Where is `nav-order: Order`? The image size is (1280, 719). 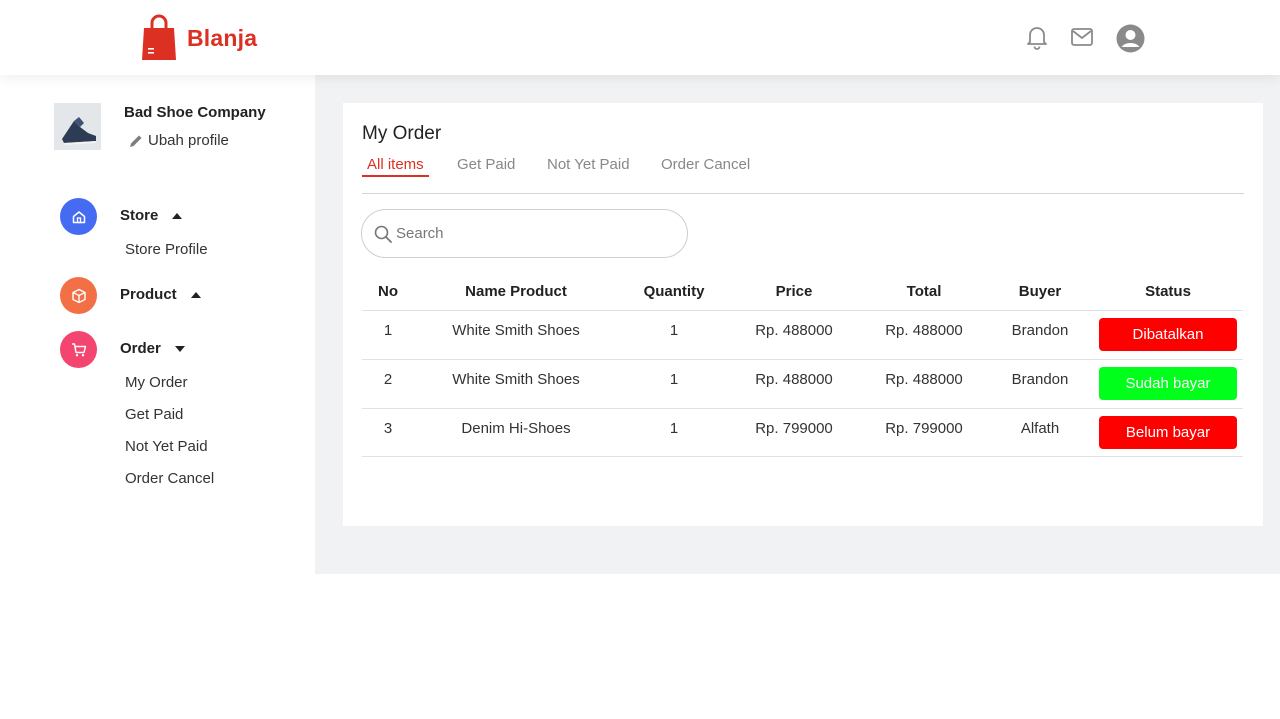 nav-order: Order is located at coordinates (152, 348).